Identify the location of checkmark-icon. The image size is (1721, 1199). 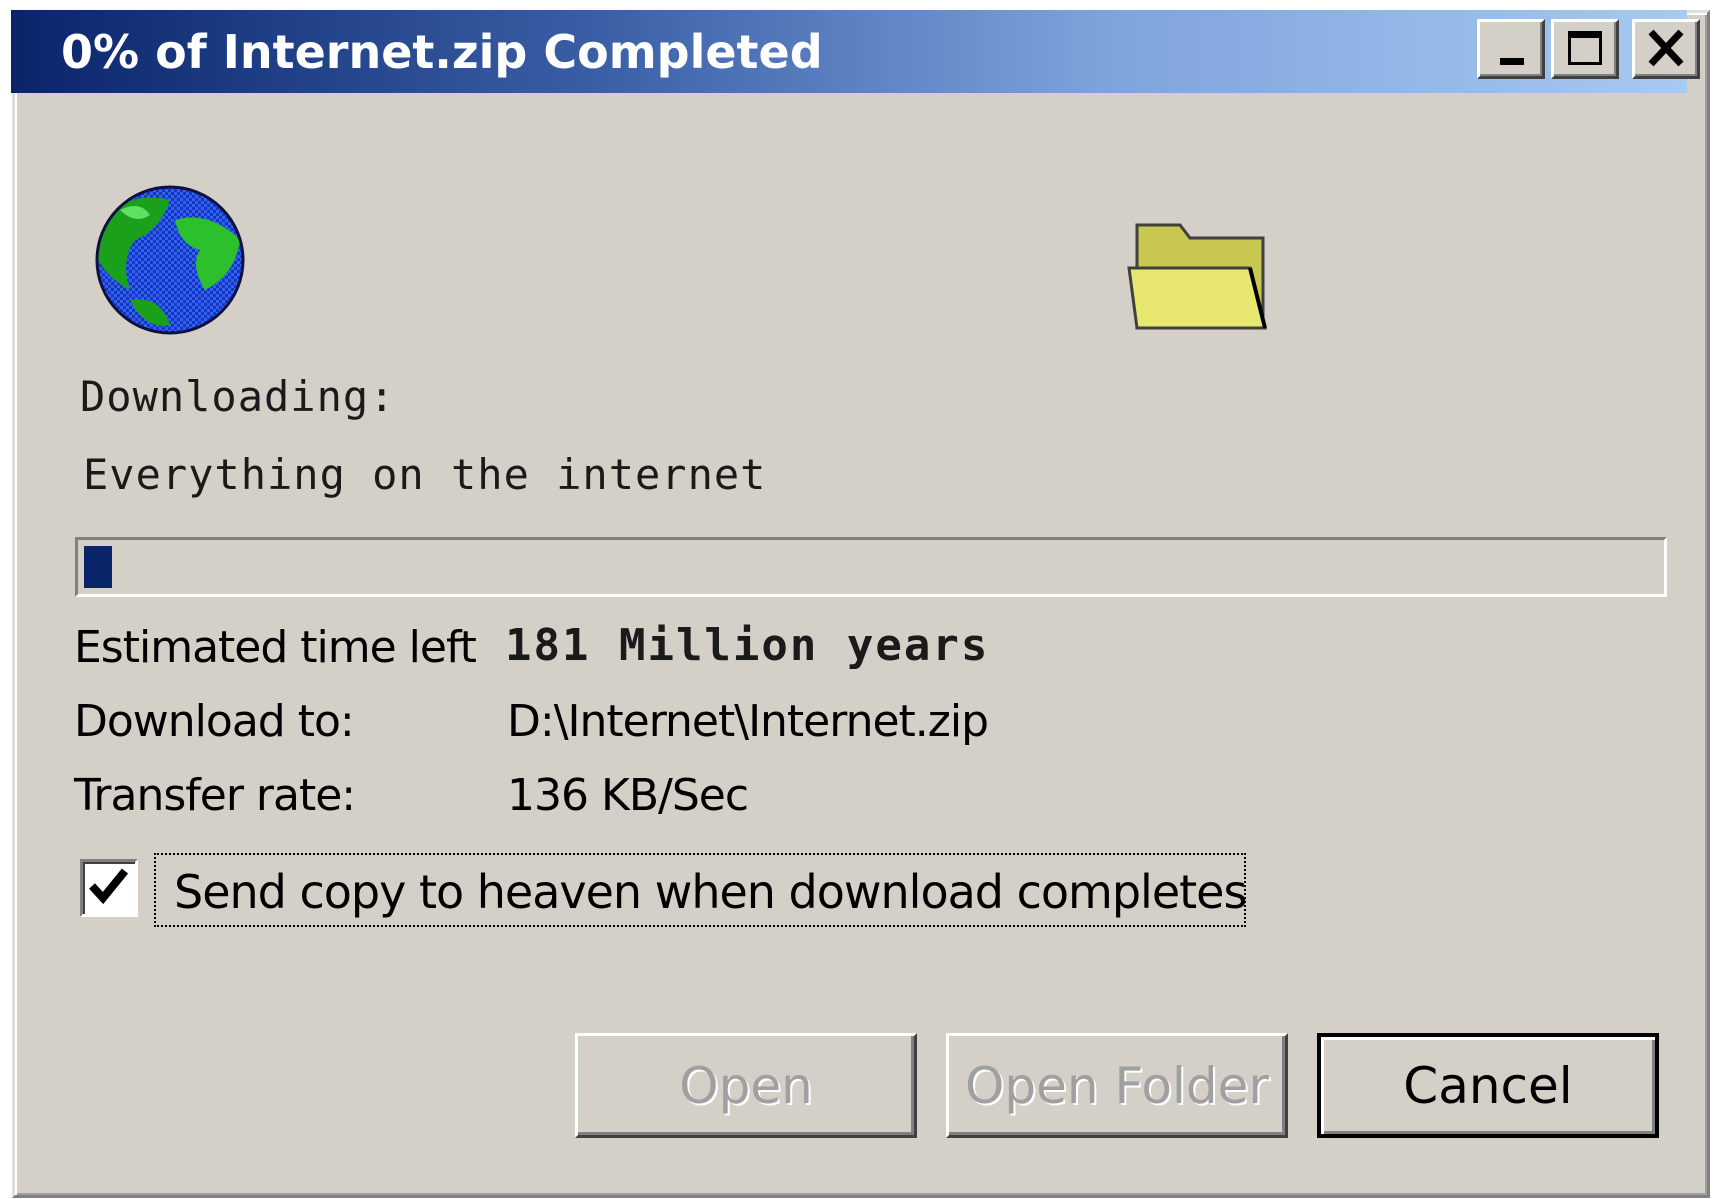
(109, 886).